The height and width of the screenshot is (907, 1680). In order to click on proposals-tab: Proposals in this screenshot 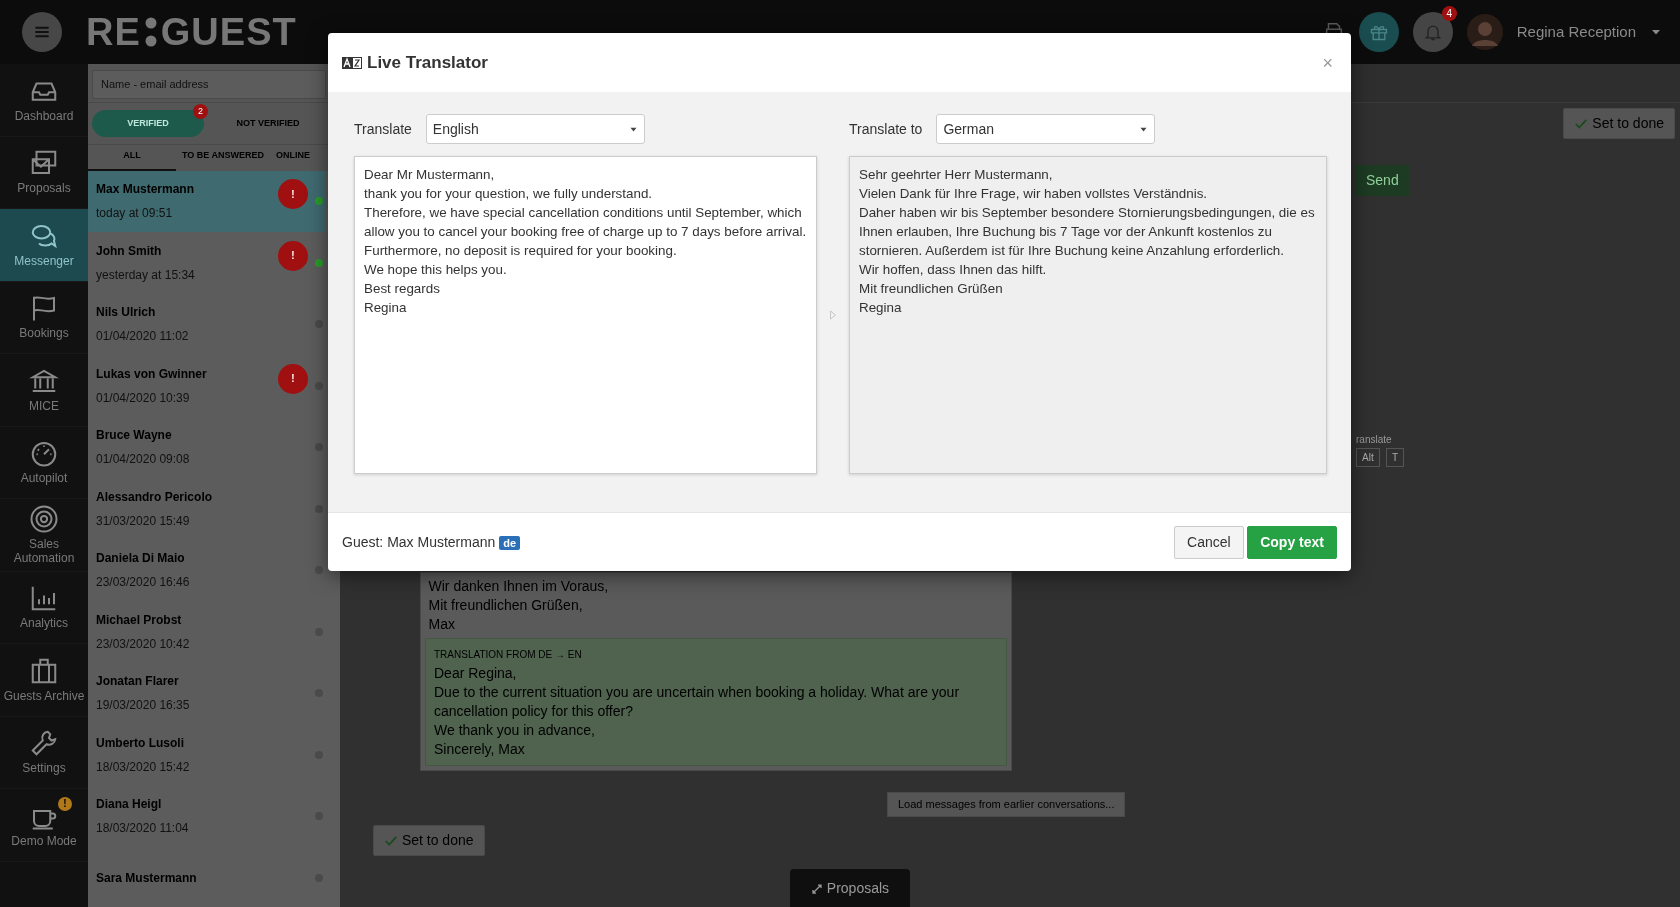, I will do `click(850, 888)`.